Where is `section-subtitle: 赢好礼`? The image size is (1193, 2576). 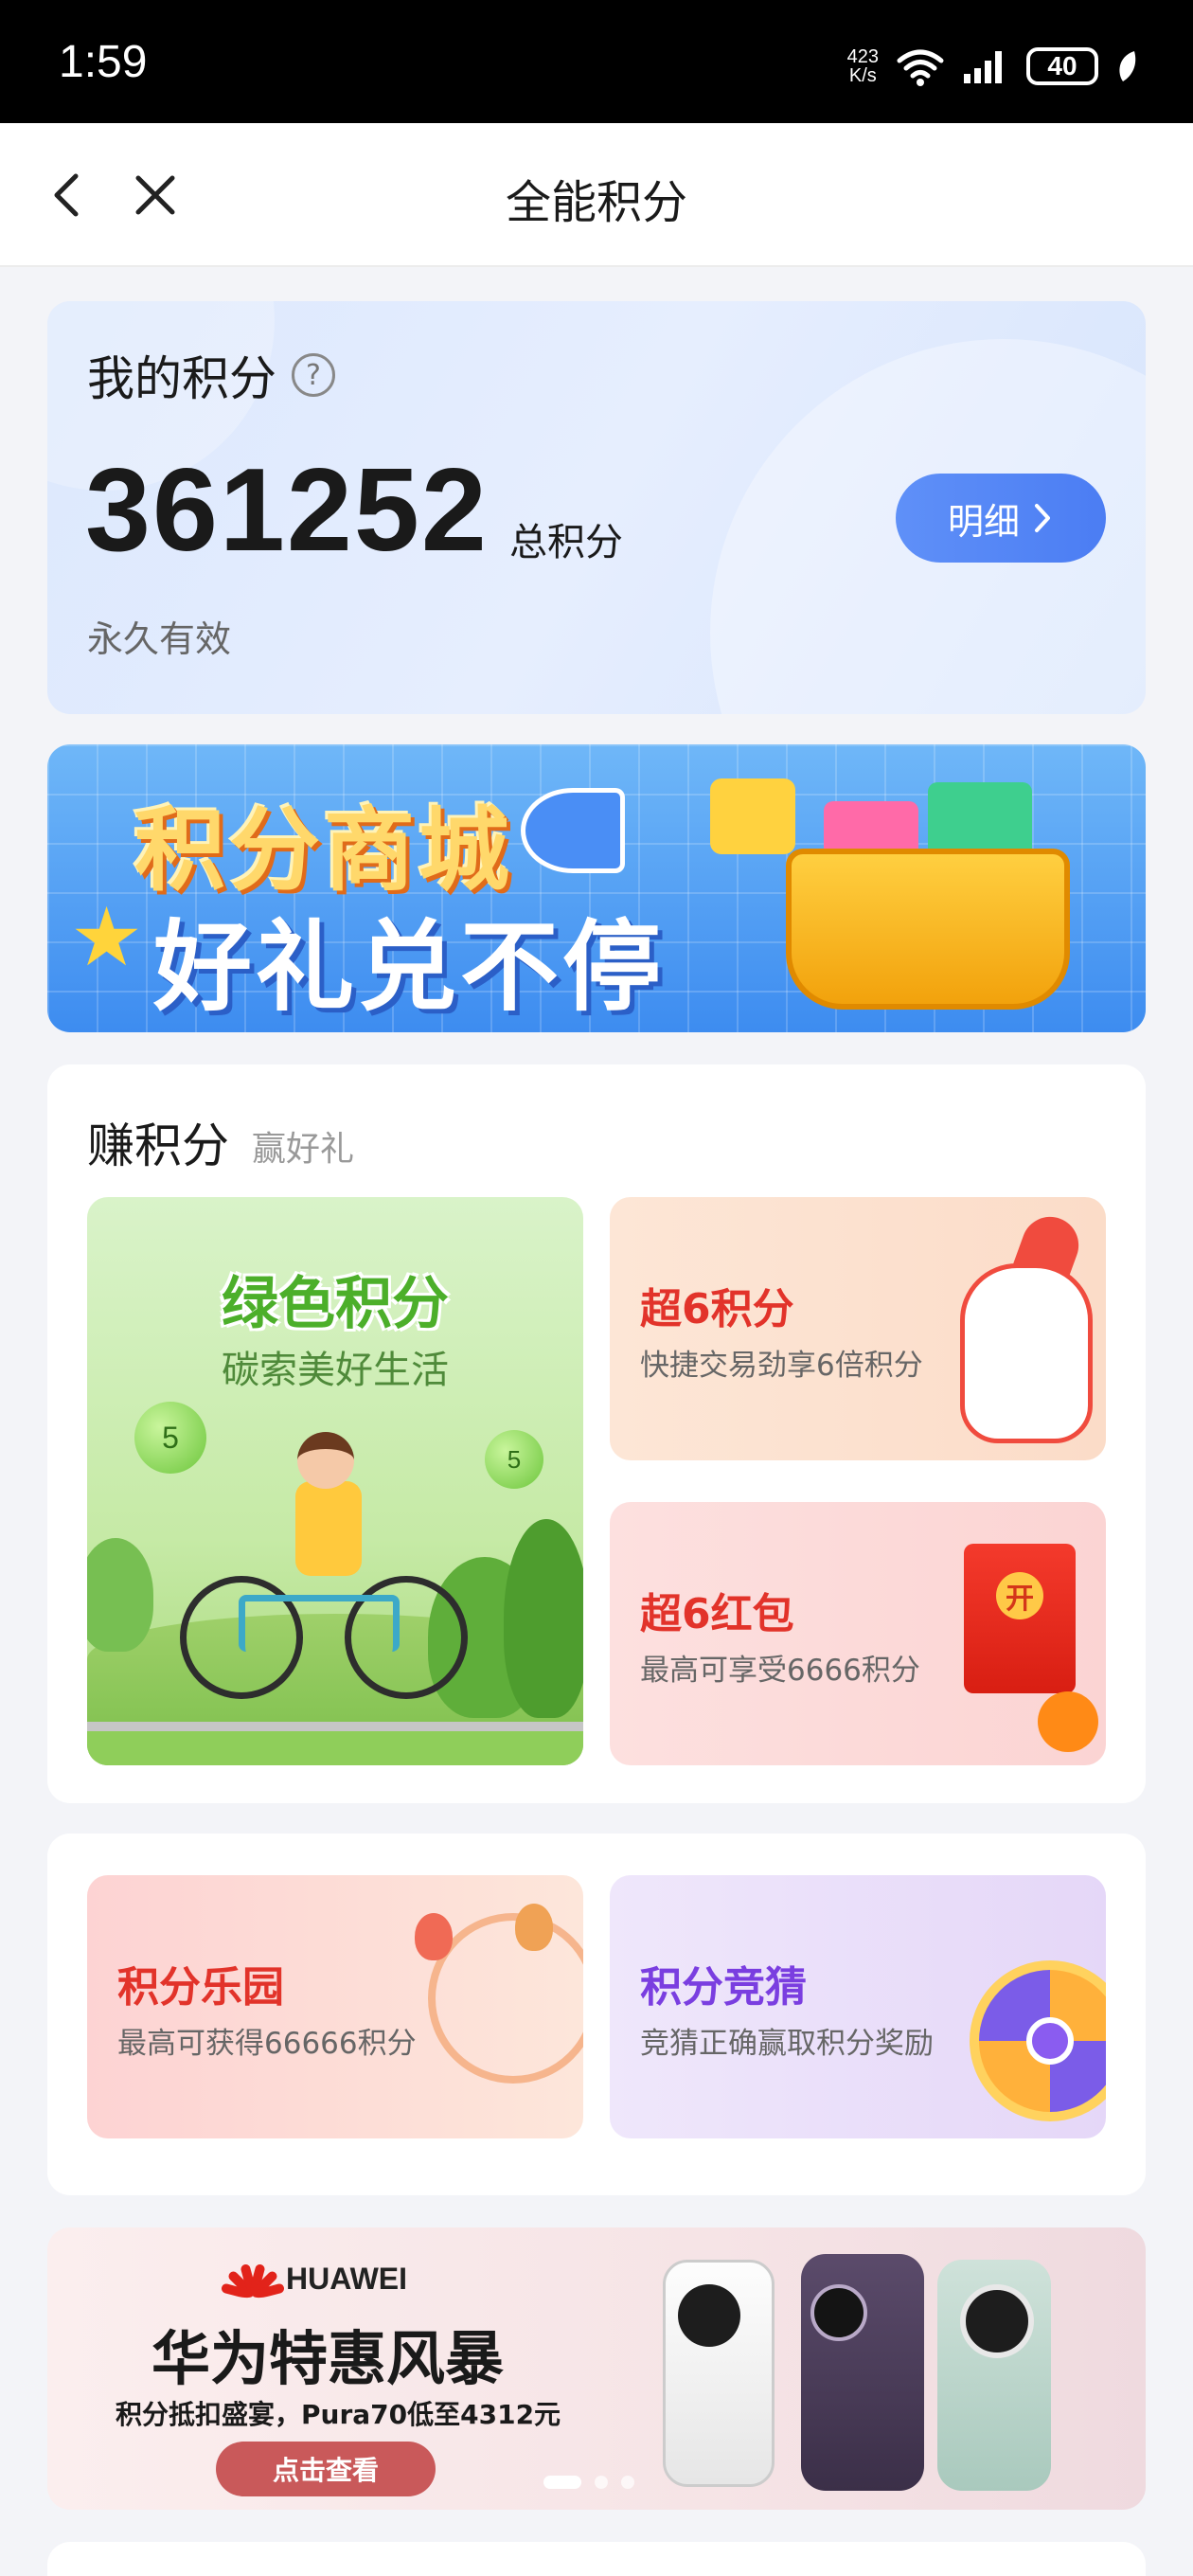
section-subtitle: 赢好礼 is located at coordinates (303, 1149).